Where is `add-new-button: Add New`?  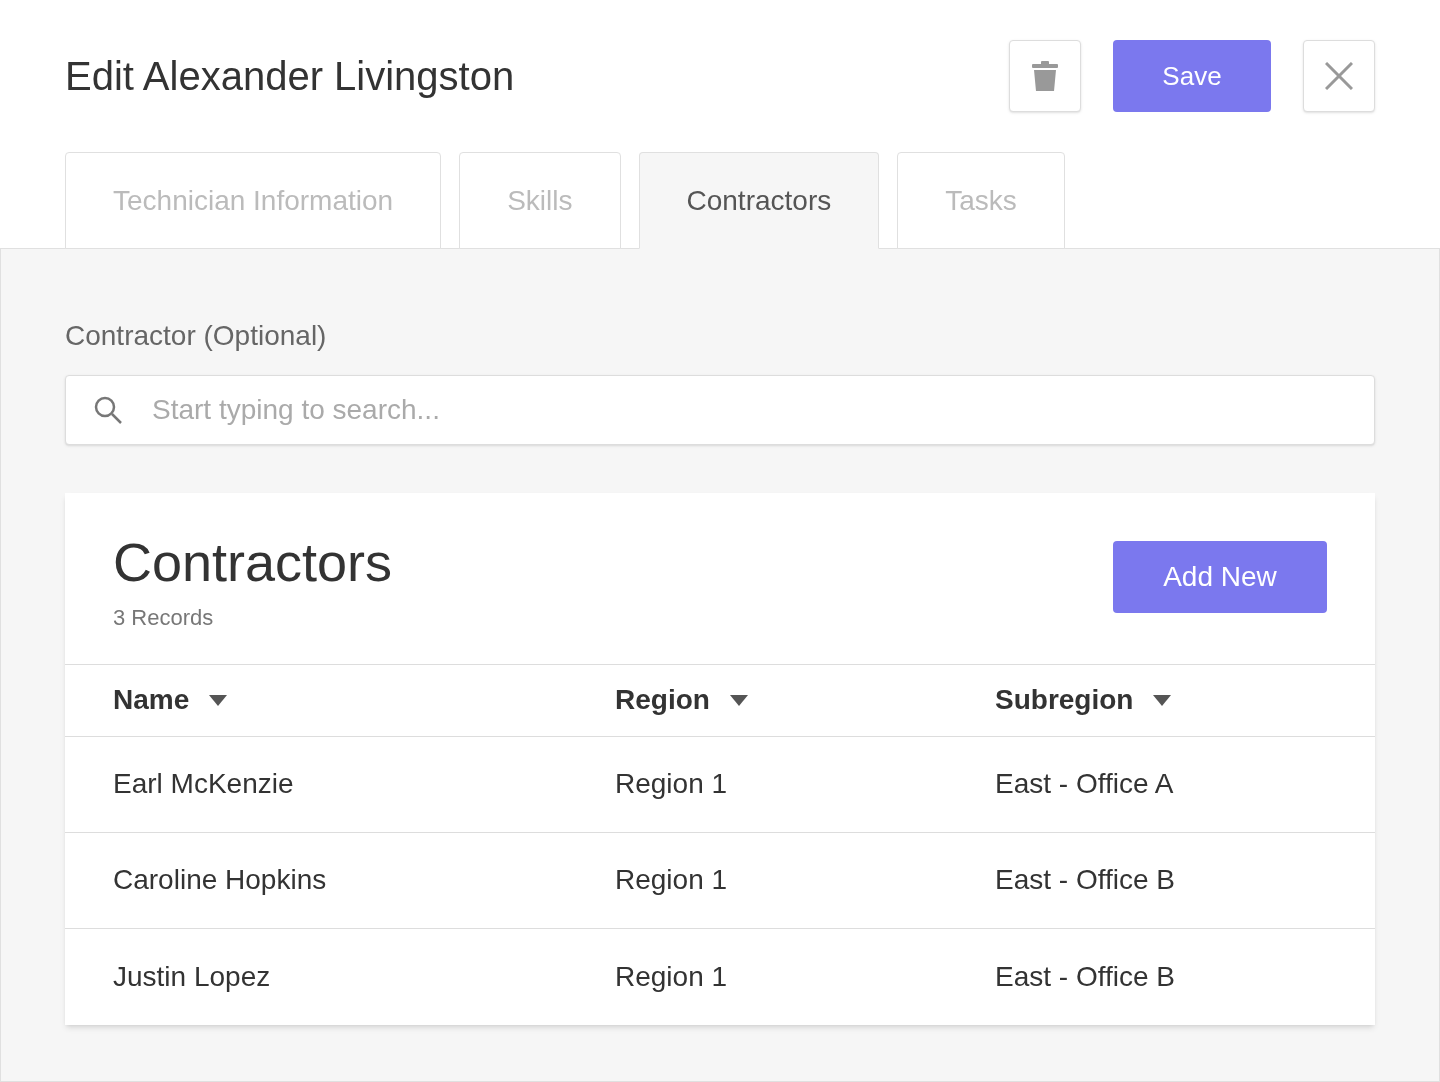 add-new-button: Add New is located at coordinates (1220, 577).